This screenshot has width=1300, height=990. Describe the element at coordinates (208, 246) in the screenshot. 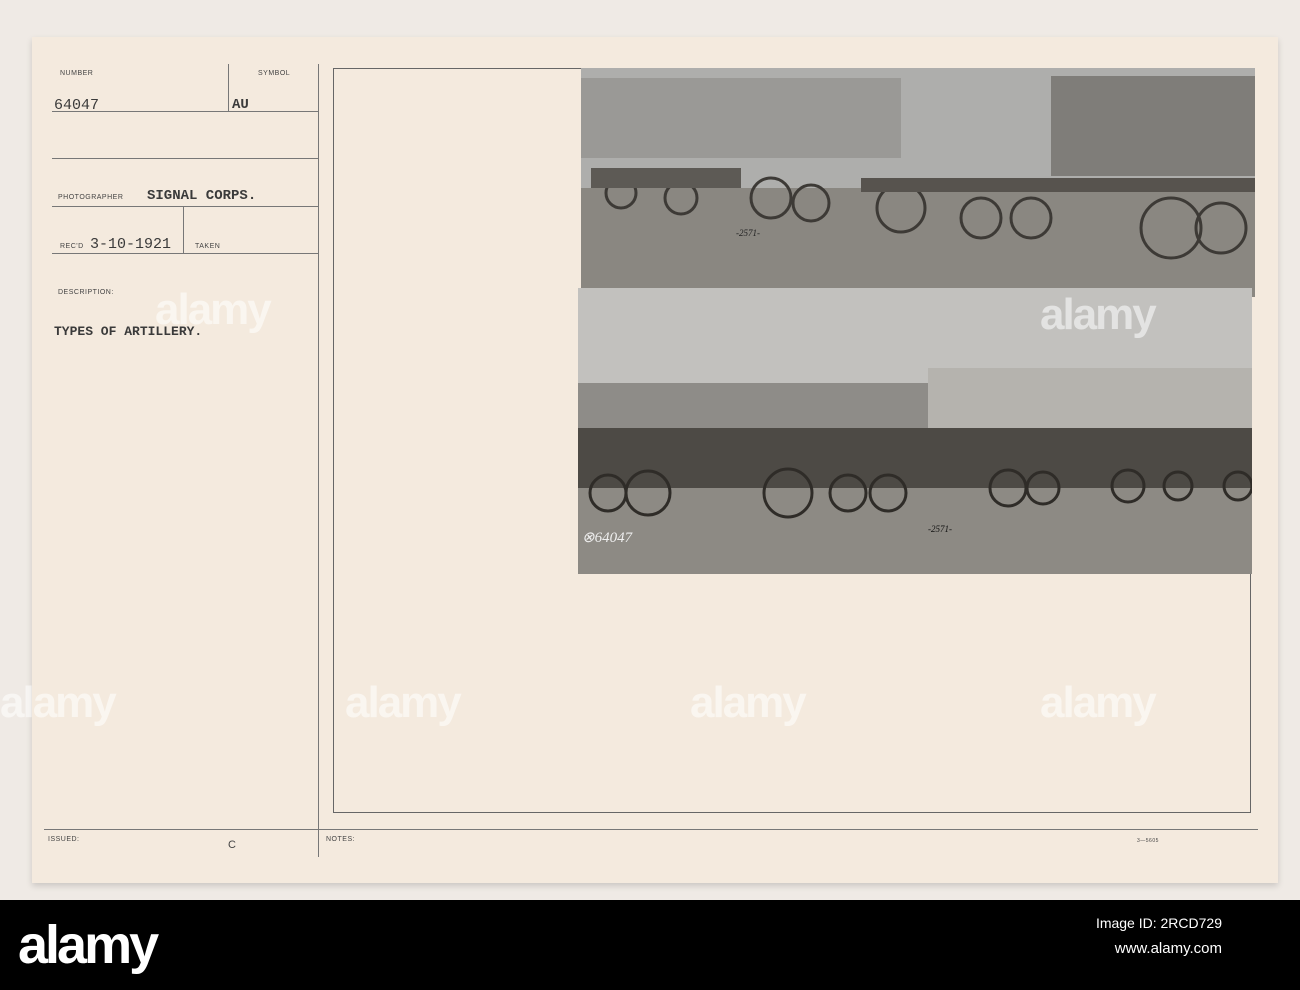

I see `taken-label: TAKEN` at that location.